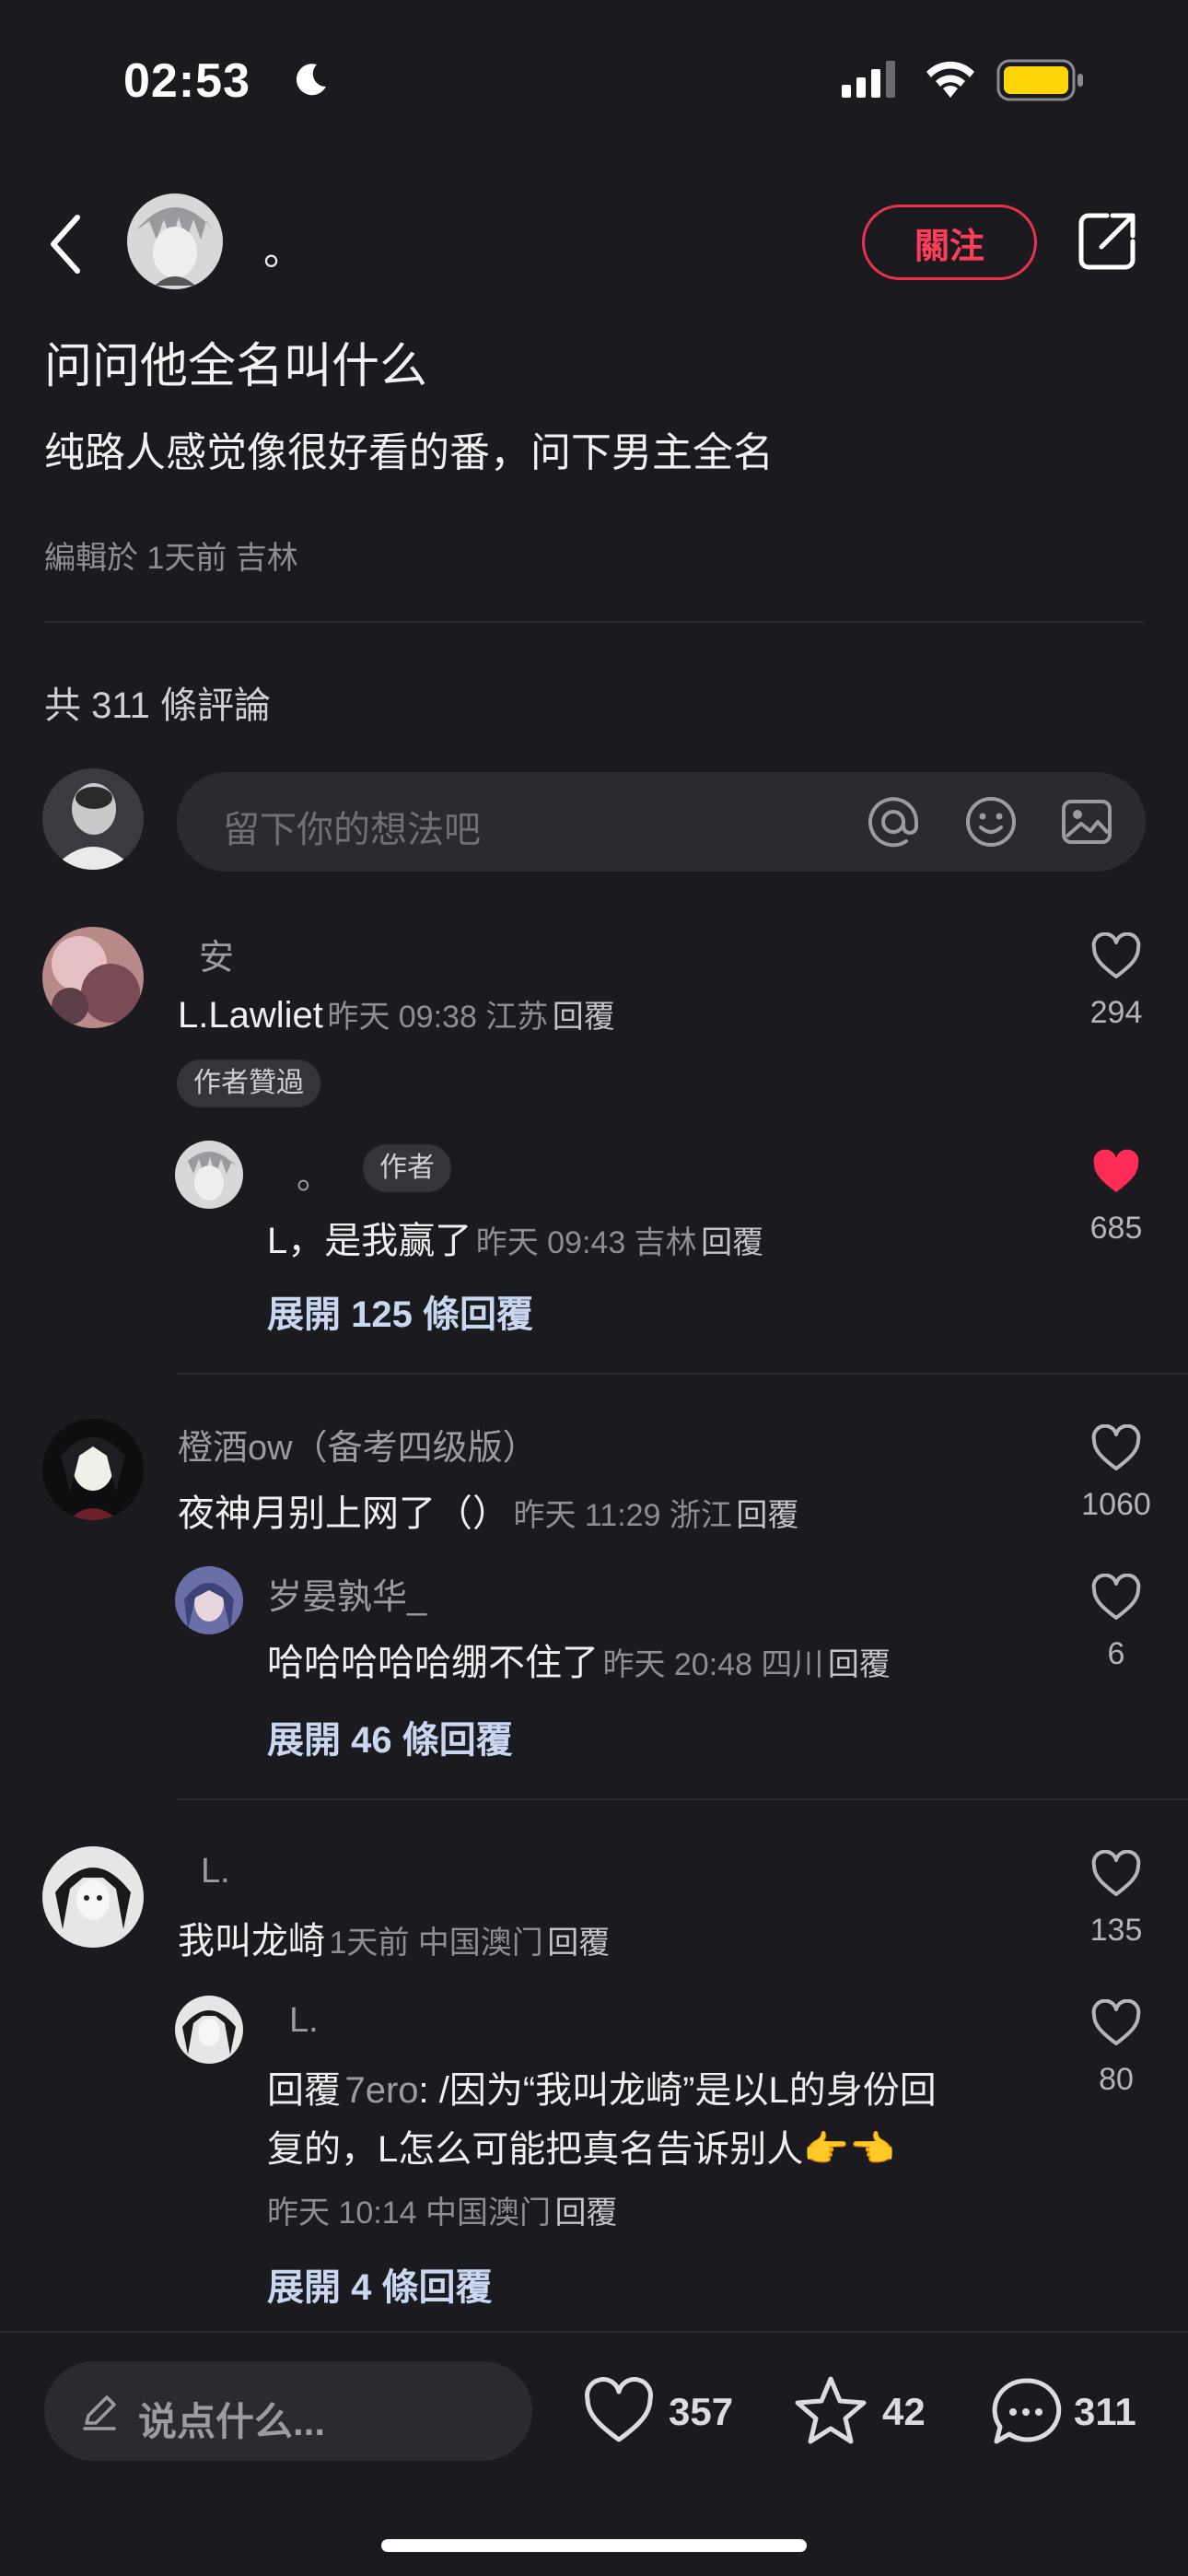 The width and height of the screenshot is (1188, 2576). What do you see at coordinates (93, 819) in the screenshot?
I see `my-avatar` at bounding box center [93, 819].